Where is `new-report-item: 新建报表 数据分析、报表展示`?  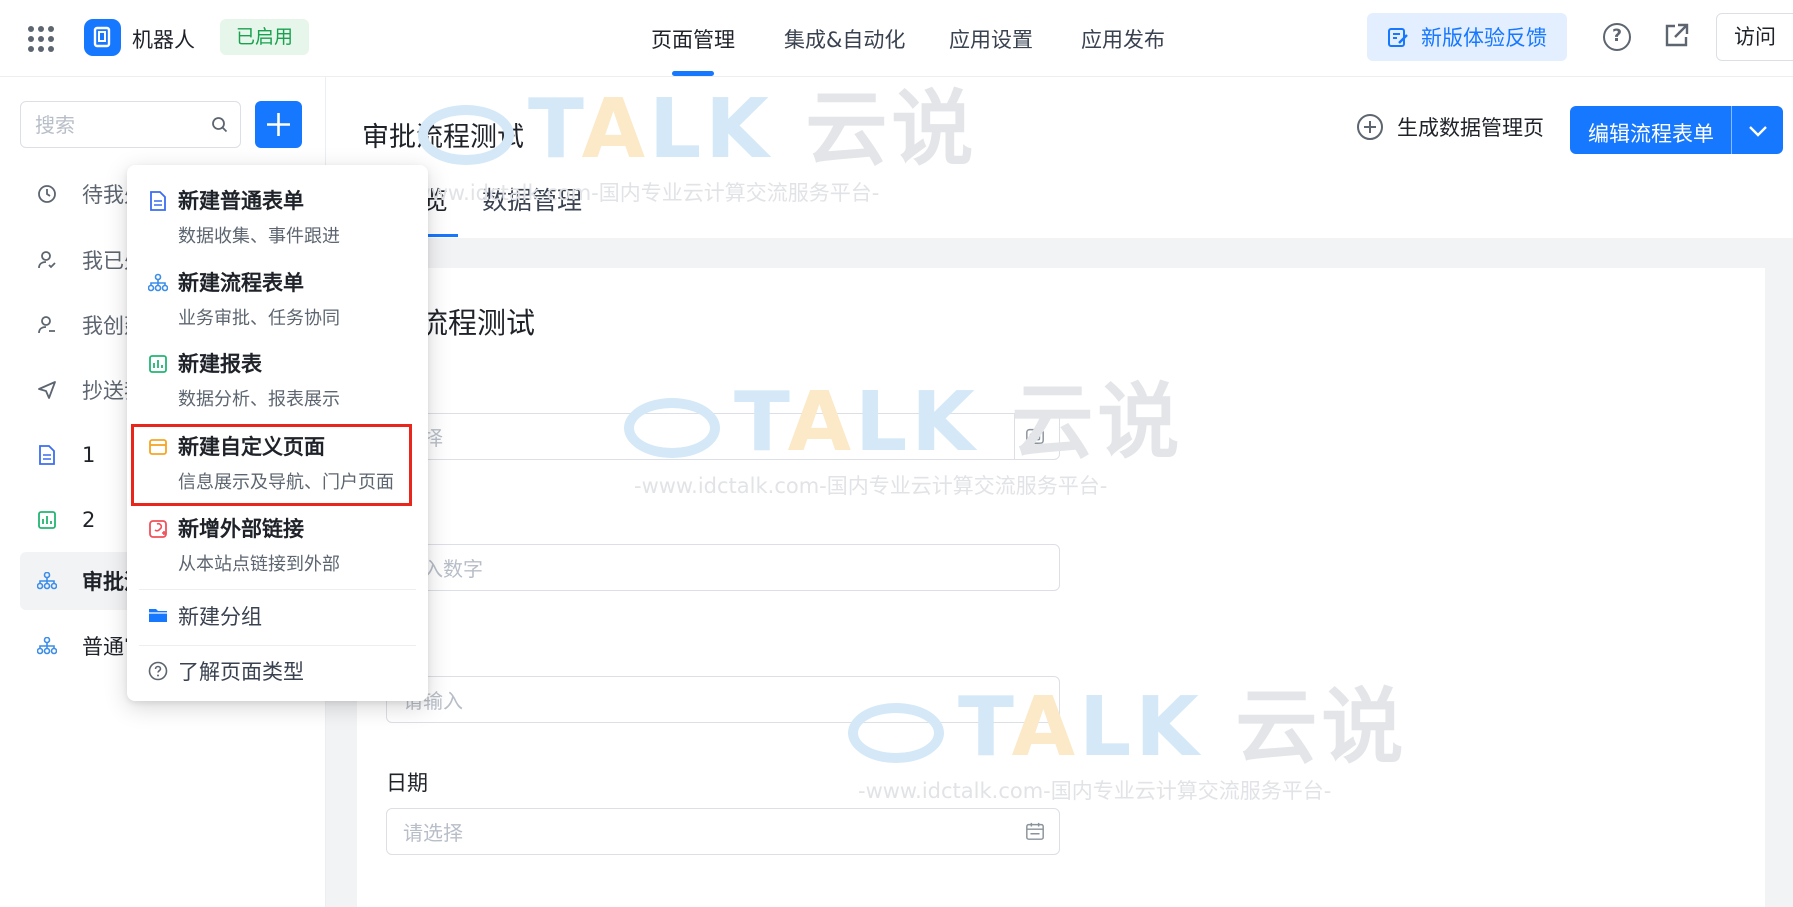 new-report-item: 新建报表 数据分析、报表展示 is located at coordinates (277, 381).